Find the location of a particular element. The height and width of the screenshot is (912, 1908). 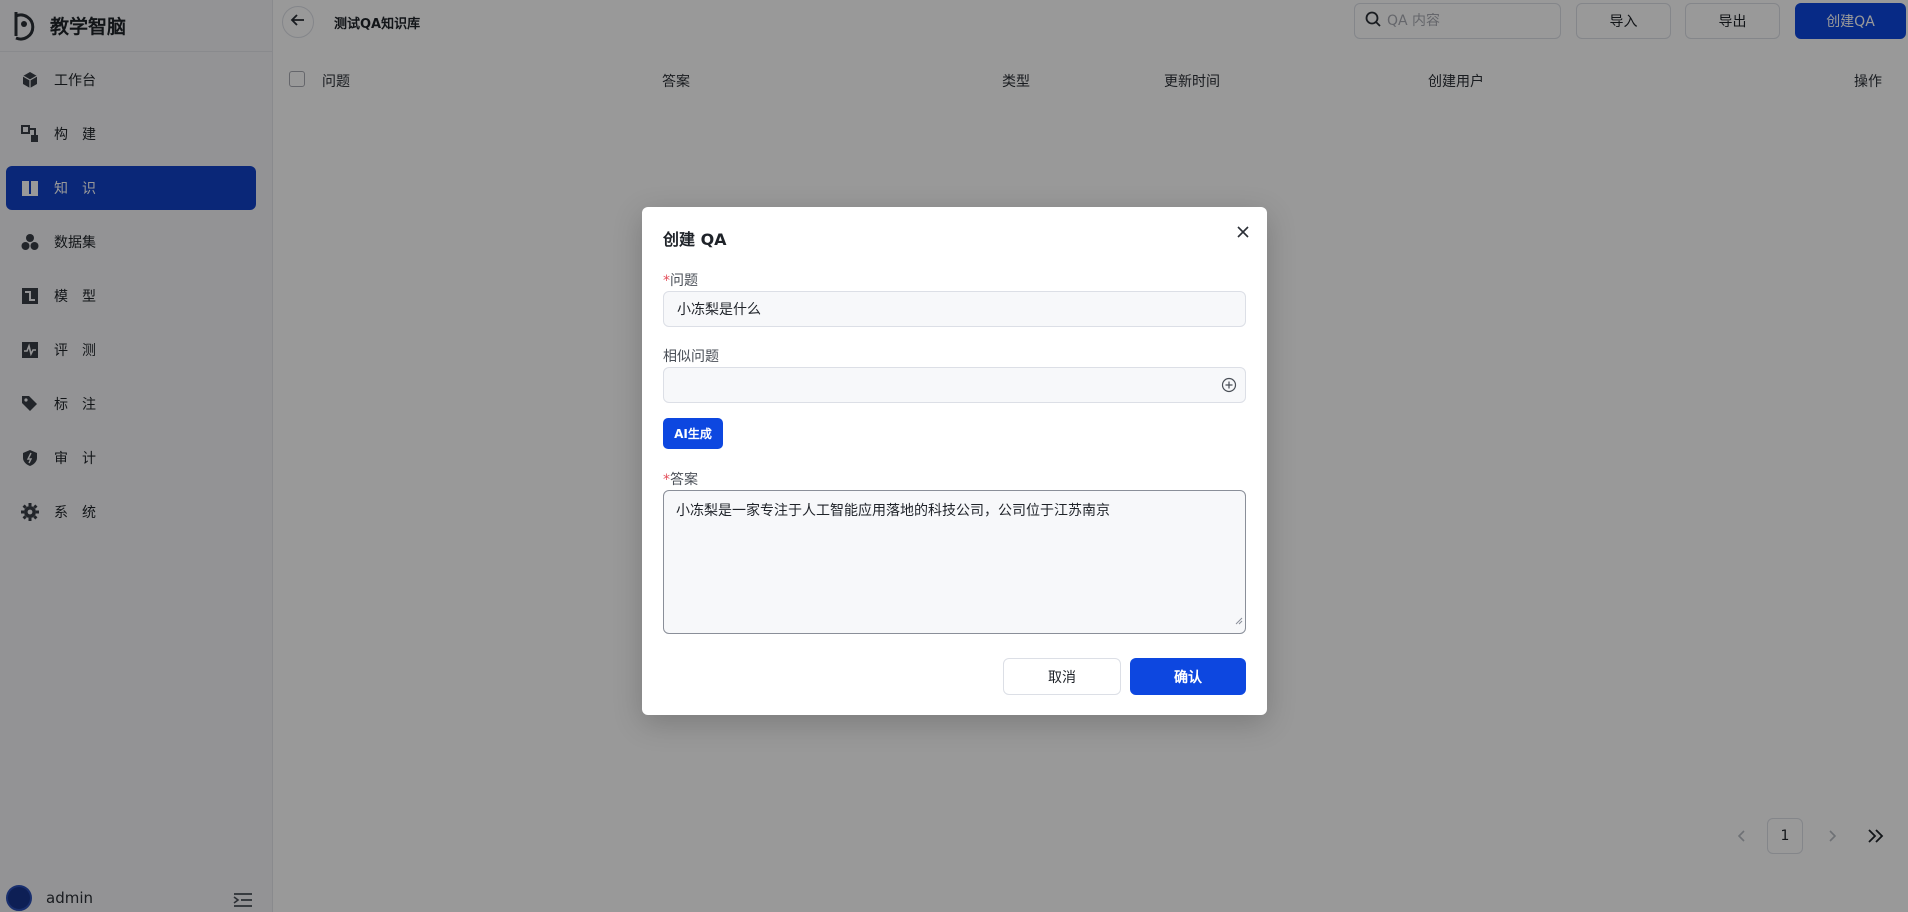

dialog-title: 创建 QA is located at coordinates (695, 239).